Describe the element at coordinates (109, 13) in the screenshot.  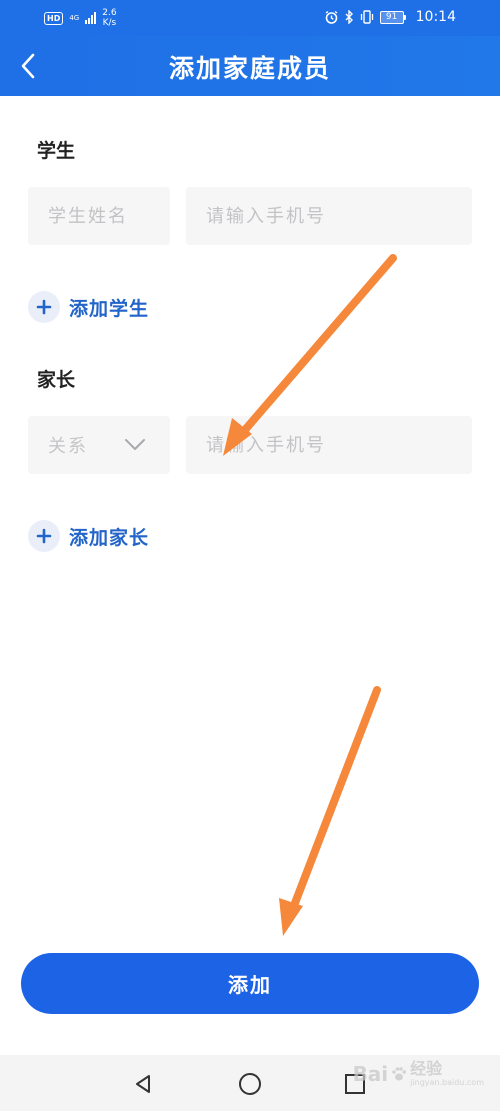
I see `network-speed-value: 2.6` at that location.